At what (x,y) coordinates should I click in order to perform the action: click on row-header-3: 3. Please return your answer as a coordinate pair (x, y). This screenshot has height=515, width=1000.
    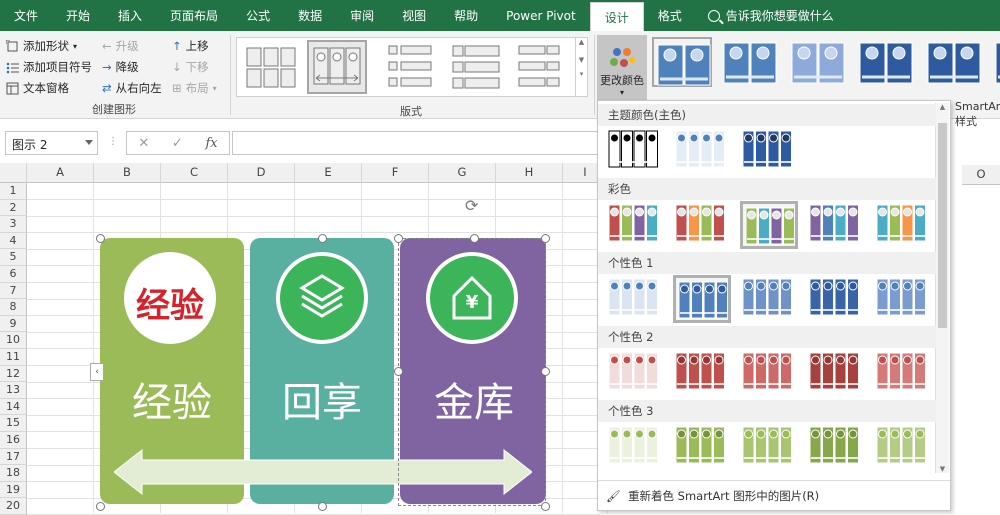
    Looking at the image, I should click on (13, 224).